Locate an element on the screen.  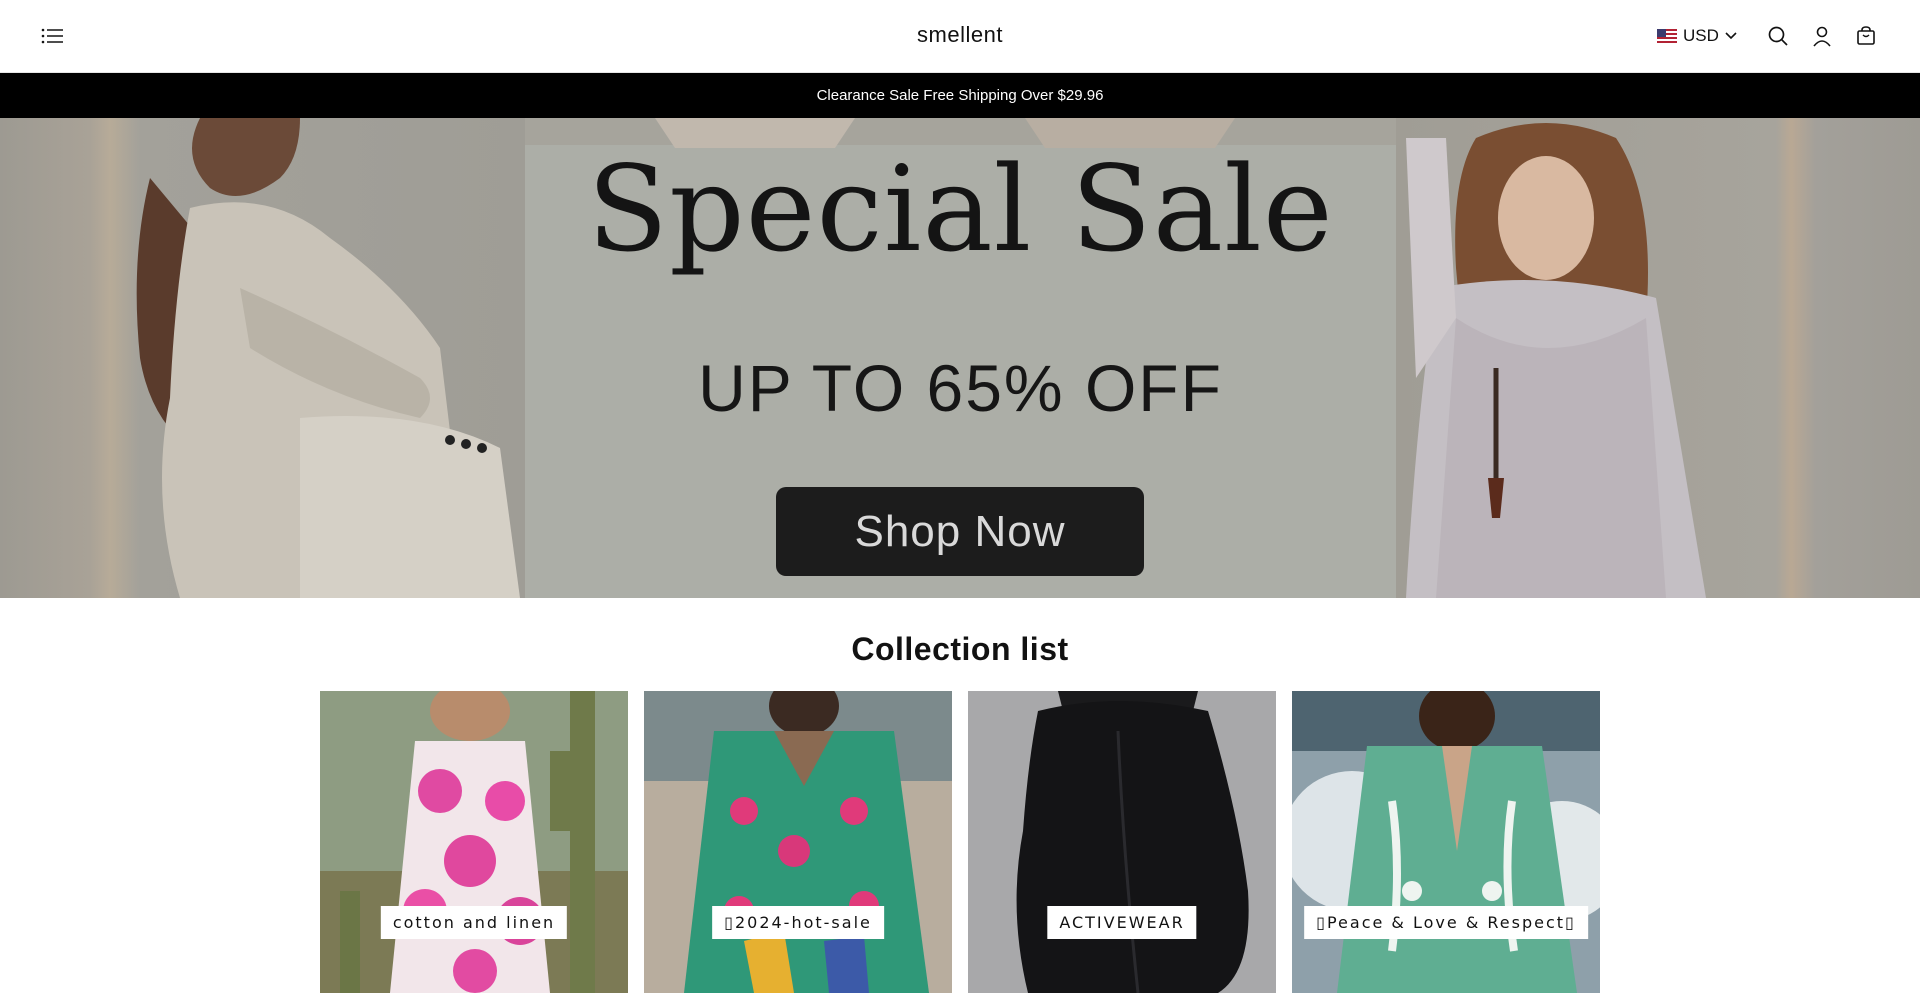
hero-subtitle: UP TO 65% OFF is located at coordinates (960, 388).